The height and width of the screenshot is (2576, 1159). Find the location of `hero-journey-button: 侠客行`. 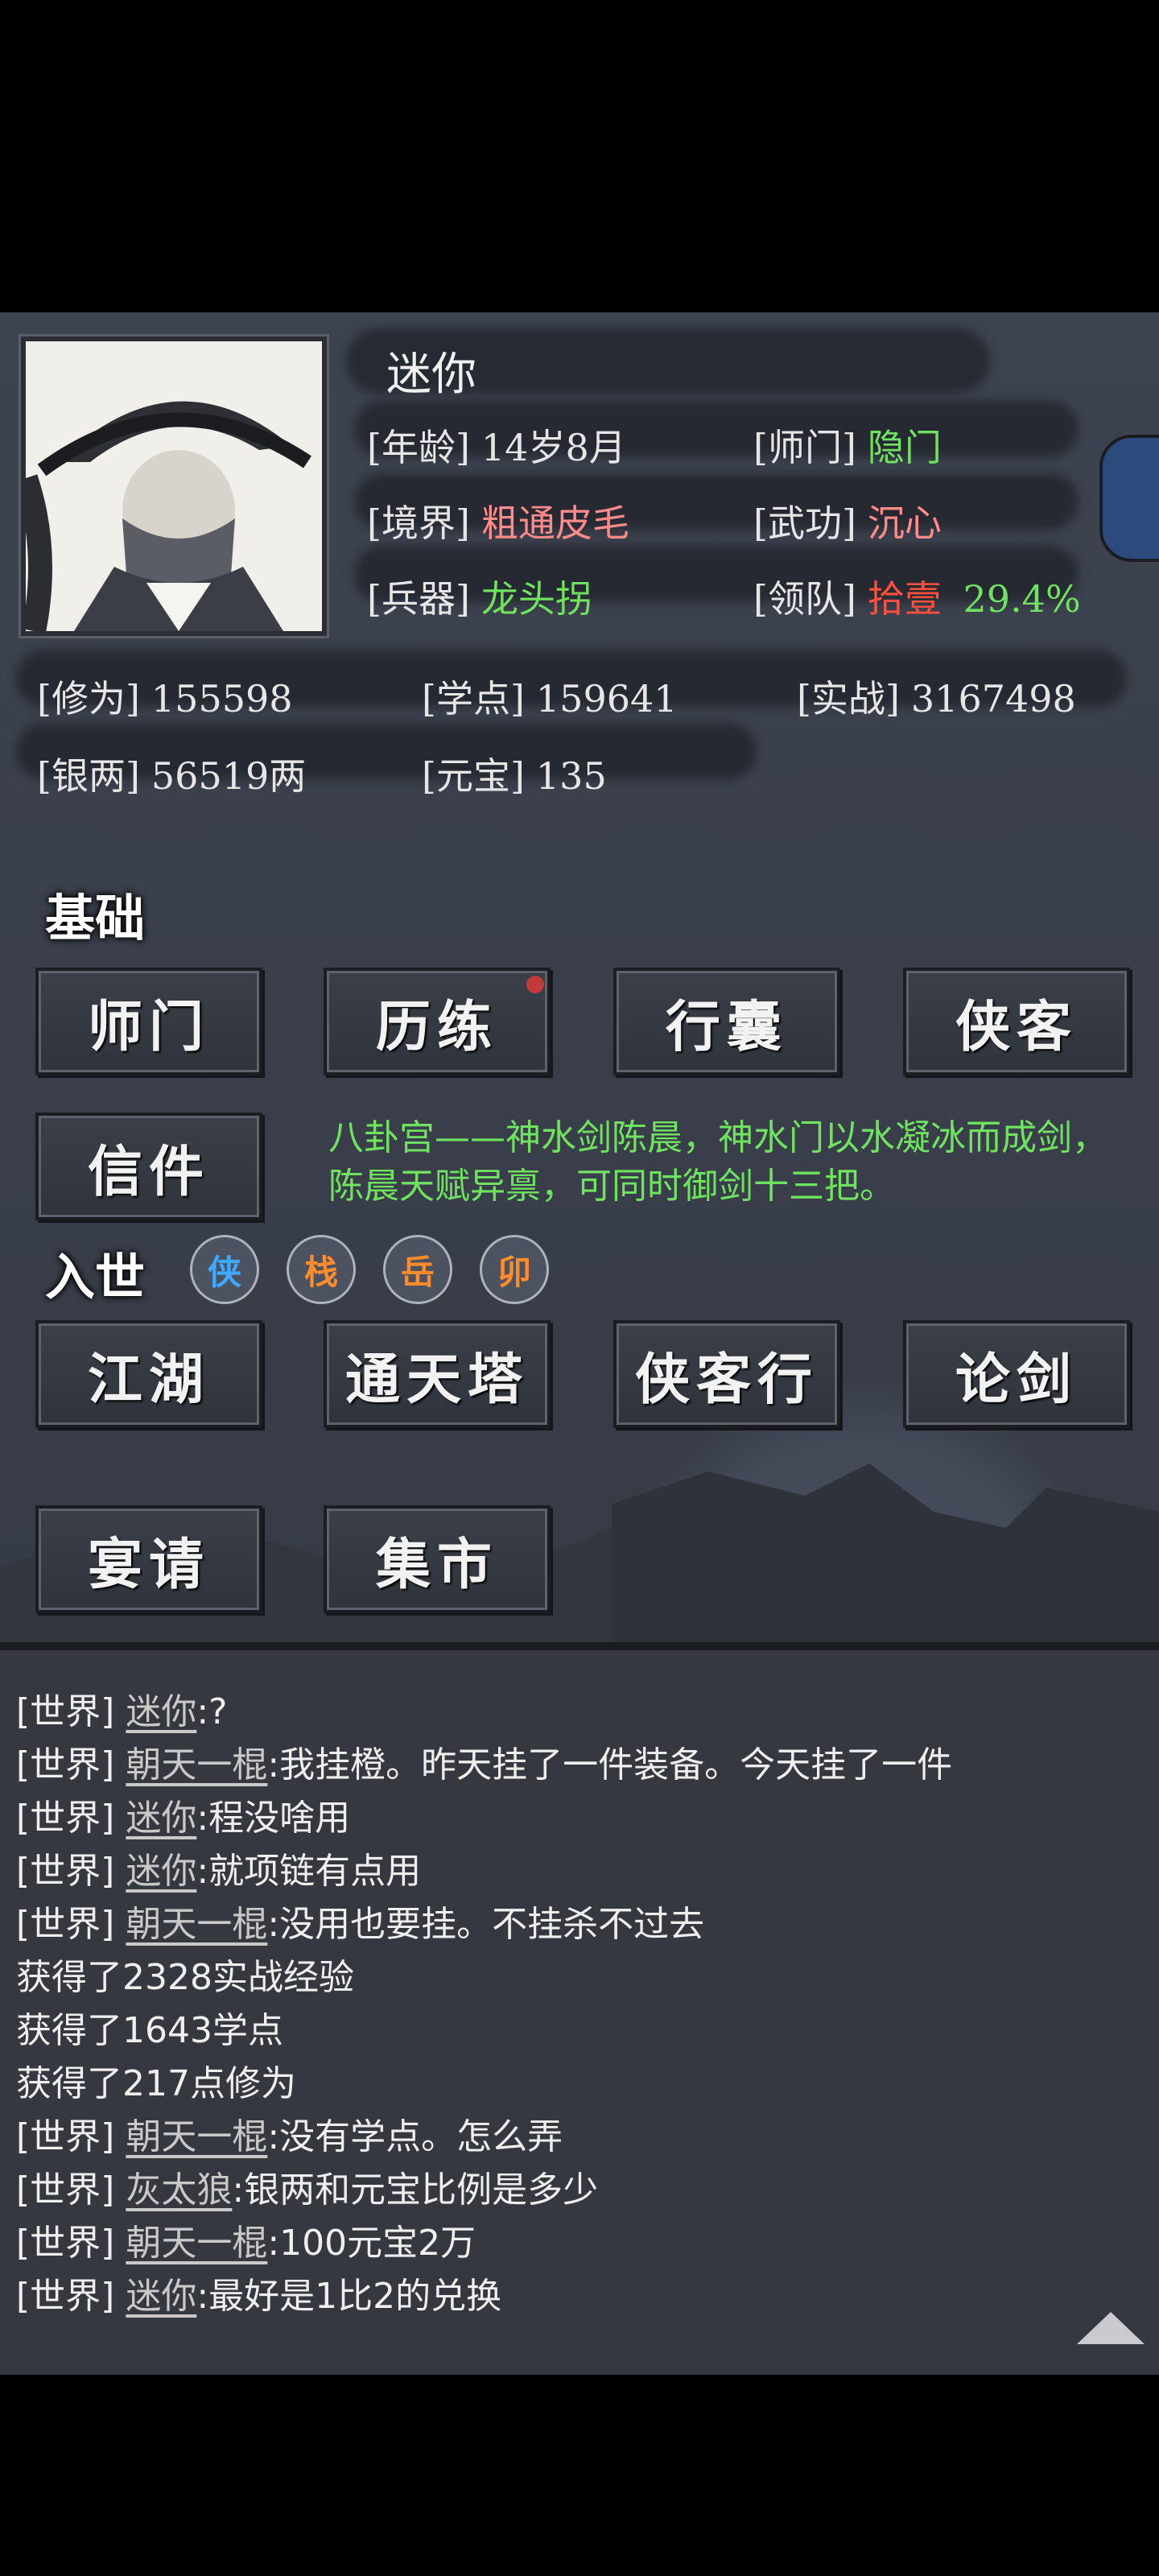

hero-journey-button: 侠客行 is located at coordinates (726, 1374).